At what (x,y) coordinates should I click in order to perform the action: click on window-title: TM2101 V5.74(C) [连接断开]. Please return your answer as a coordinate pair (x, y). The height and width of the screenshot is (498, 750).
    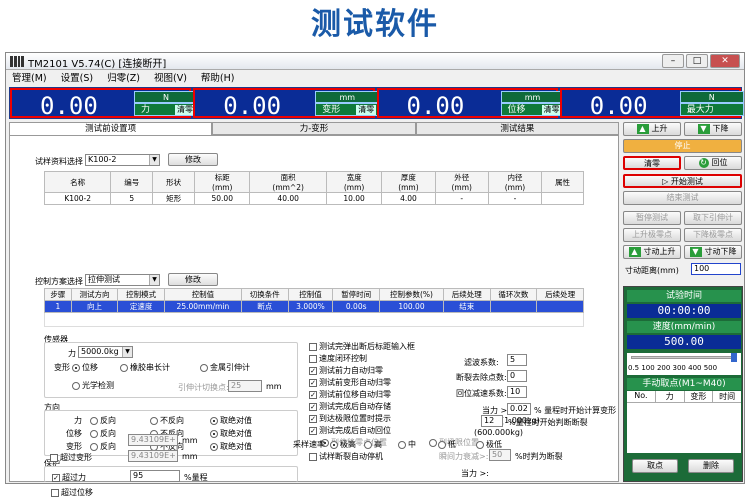
    Looking at the image, I should click on (97, 64).